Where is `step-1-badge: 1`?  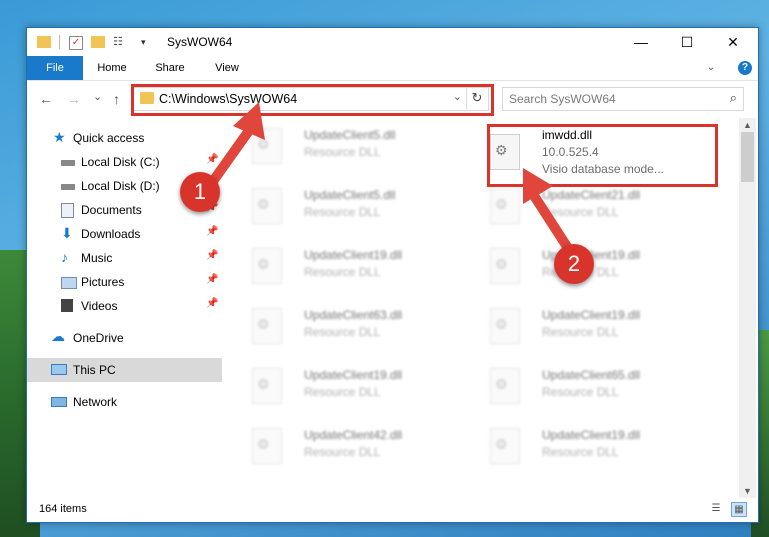 step-1-badge: 1 is located at coordinates (200, 192).